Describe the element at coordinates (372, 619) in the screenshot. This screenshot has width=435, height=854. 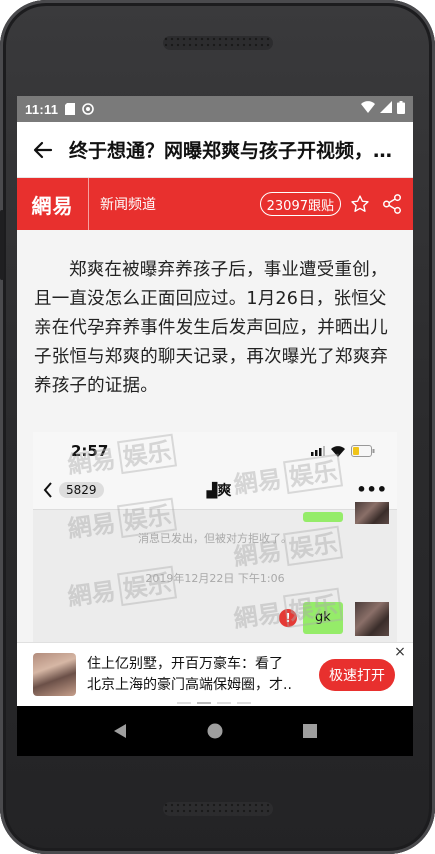
I see `embed-avatar` at that location.